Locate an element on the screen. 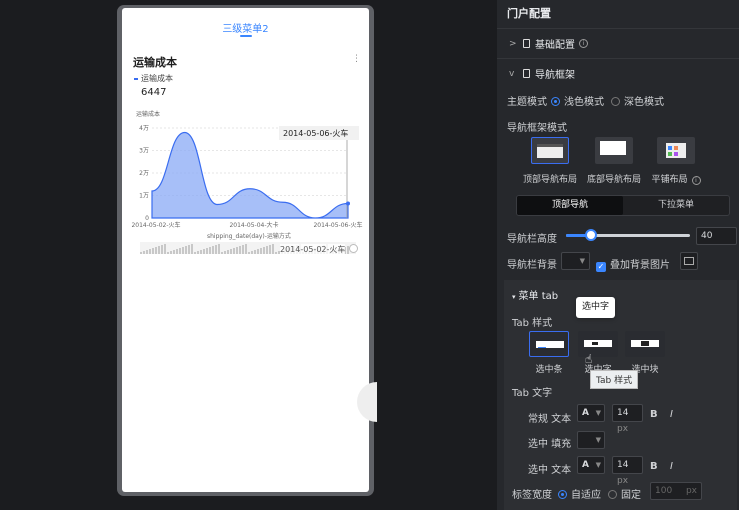 The height and width of the screenshot is (510, 739). adaptive-option: 自适应 is located at coordinates (579, 493).